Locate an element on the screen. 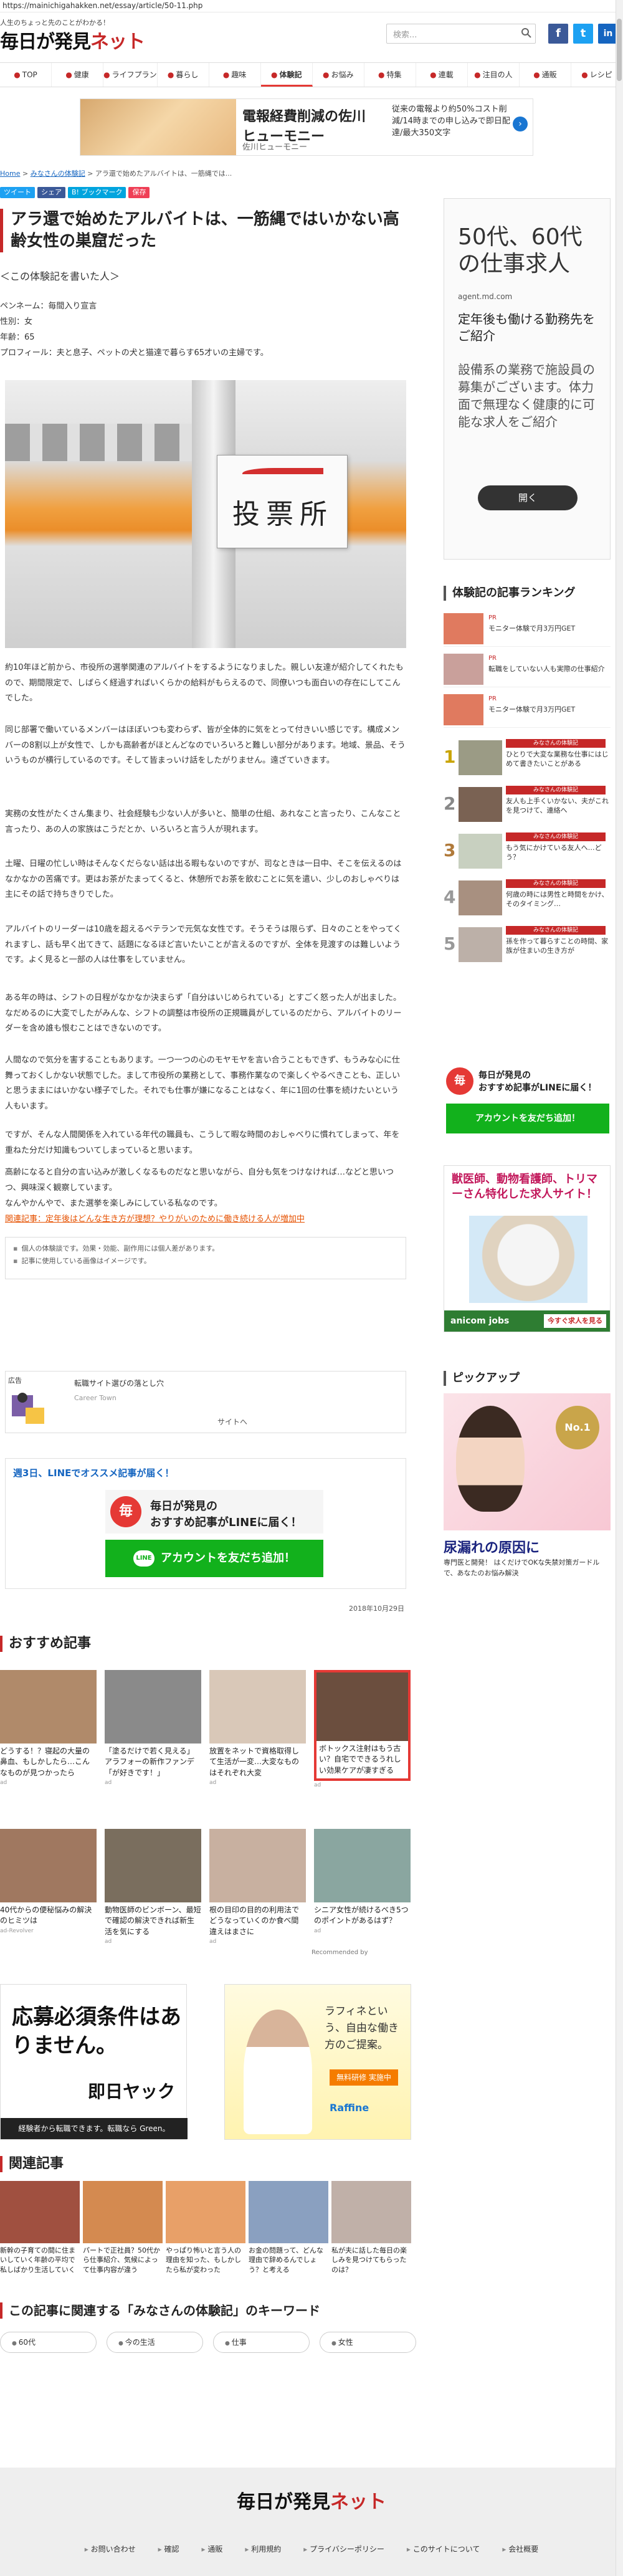 Image resolution: width=623 pixels, height=2576 pixels. ad-cta-button: 今すぐ求人を見る is located at coordinates (575, 1321).